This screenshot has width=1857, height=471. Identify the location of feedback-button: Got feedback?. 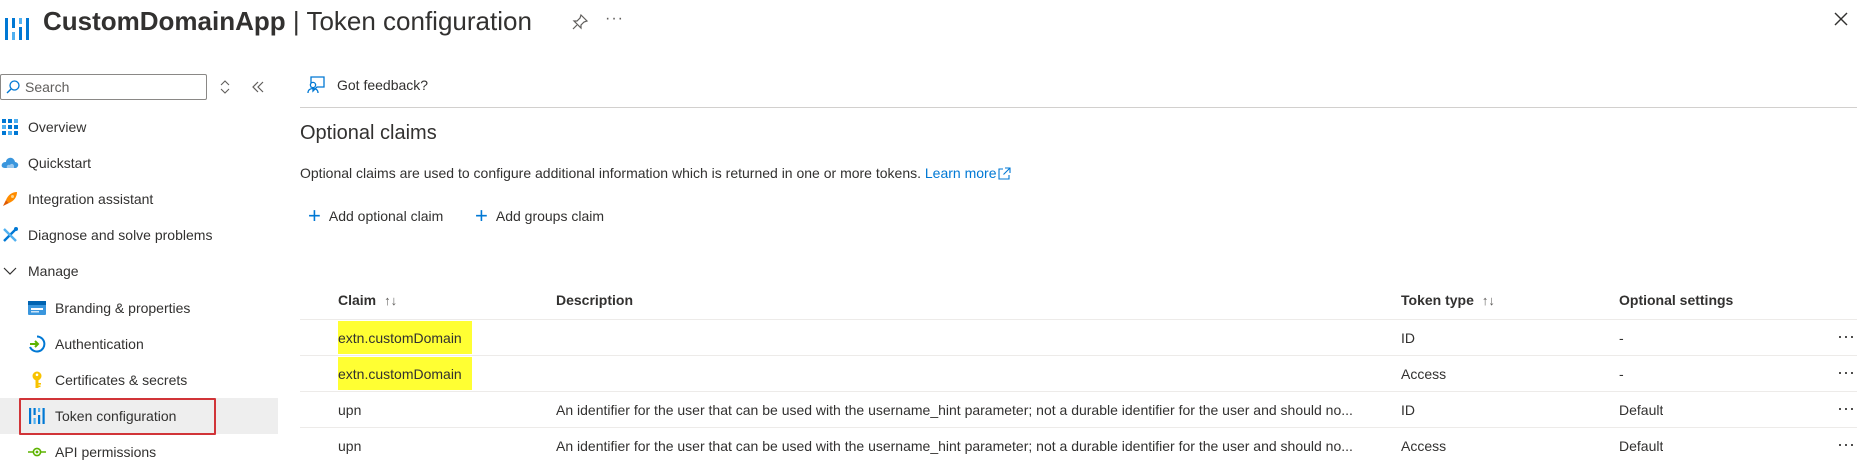
(367, 85).